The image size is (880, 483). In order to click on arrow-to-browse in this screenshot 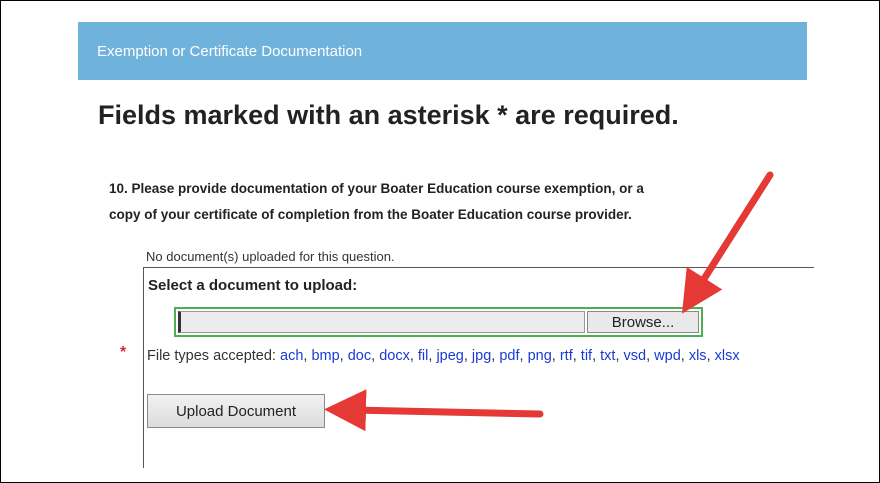, I will do `click(727, 242)`.